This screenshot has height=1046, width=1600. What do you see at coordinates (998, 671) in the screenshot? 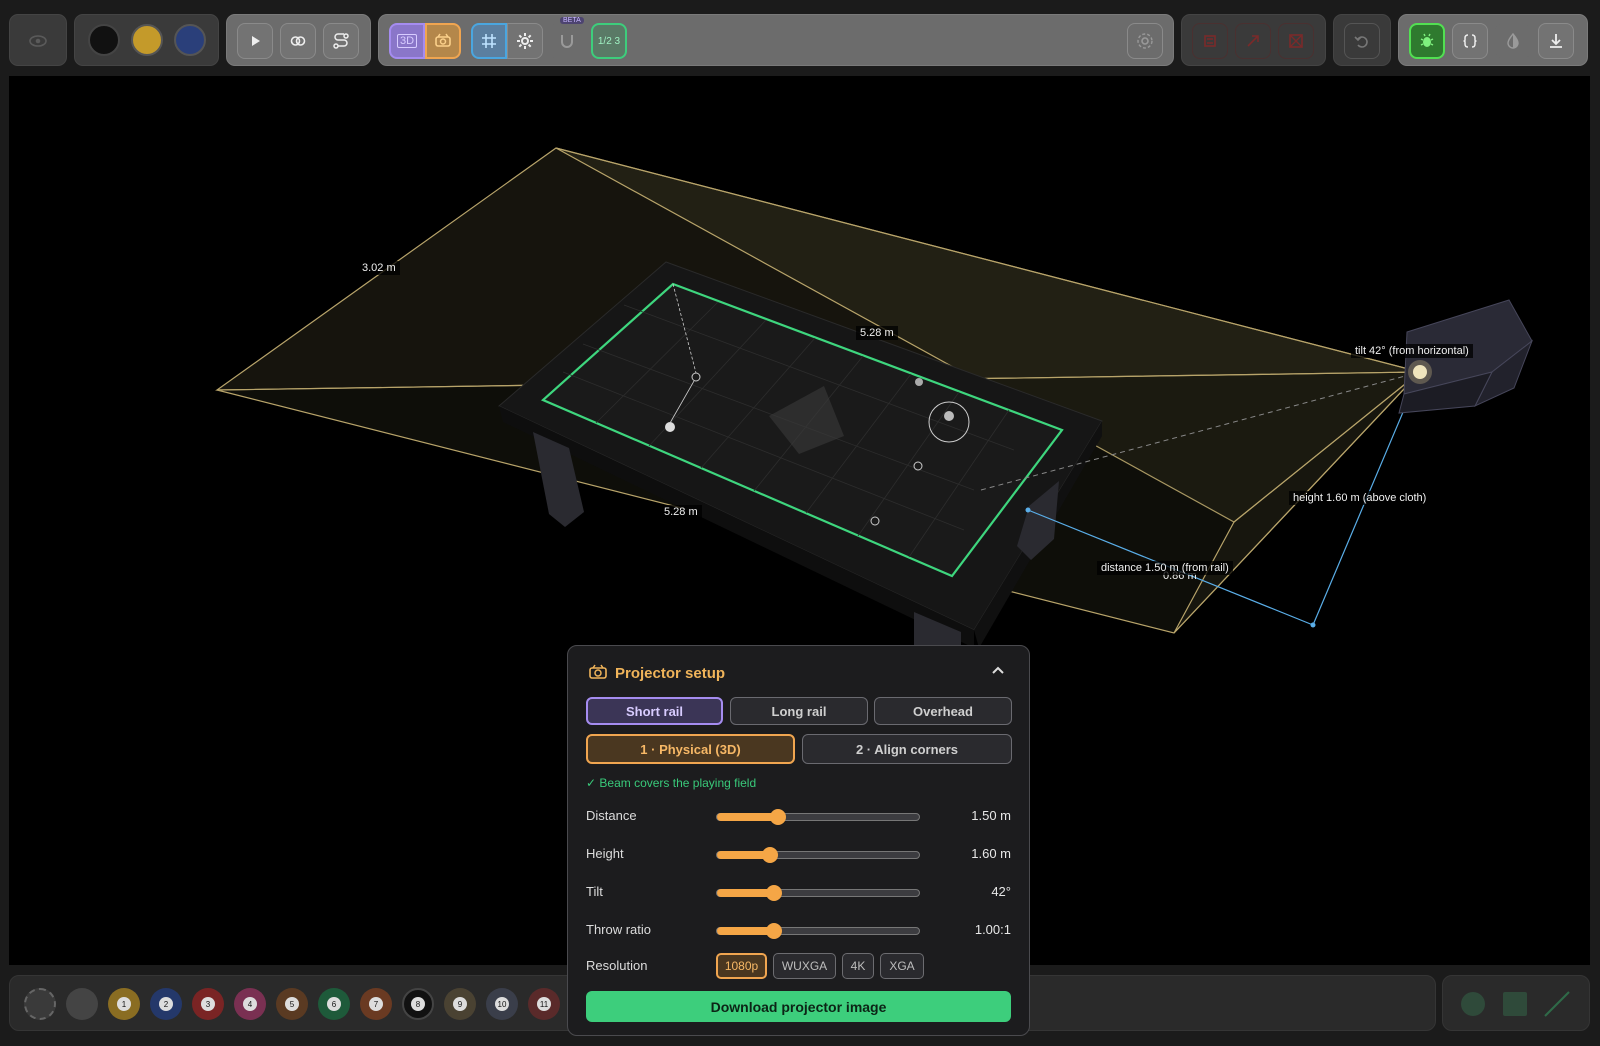
I see `collapse-chevron-icon` at bounding box center [998, 671].